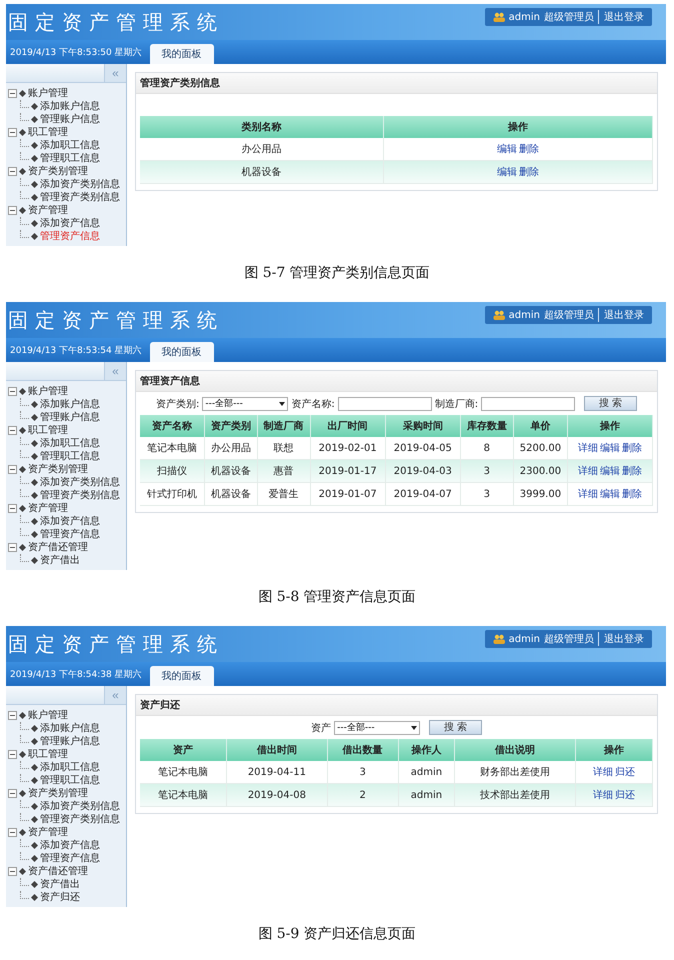  I want to click on column-header: 资产类别, so click(231, 426).